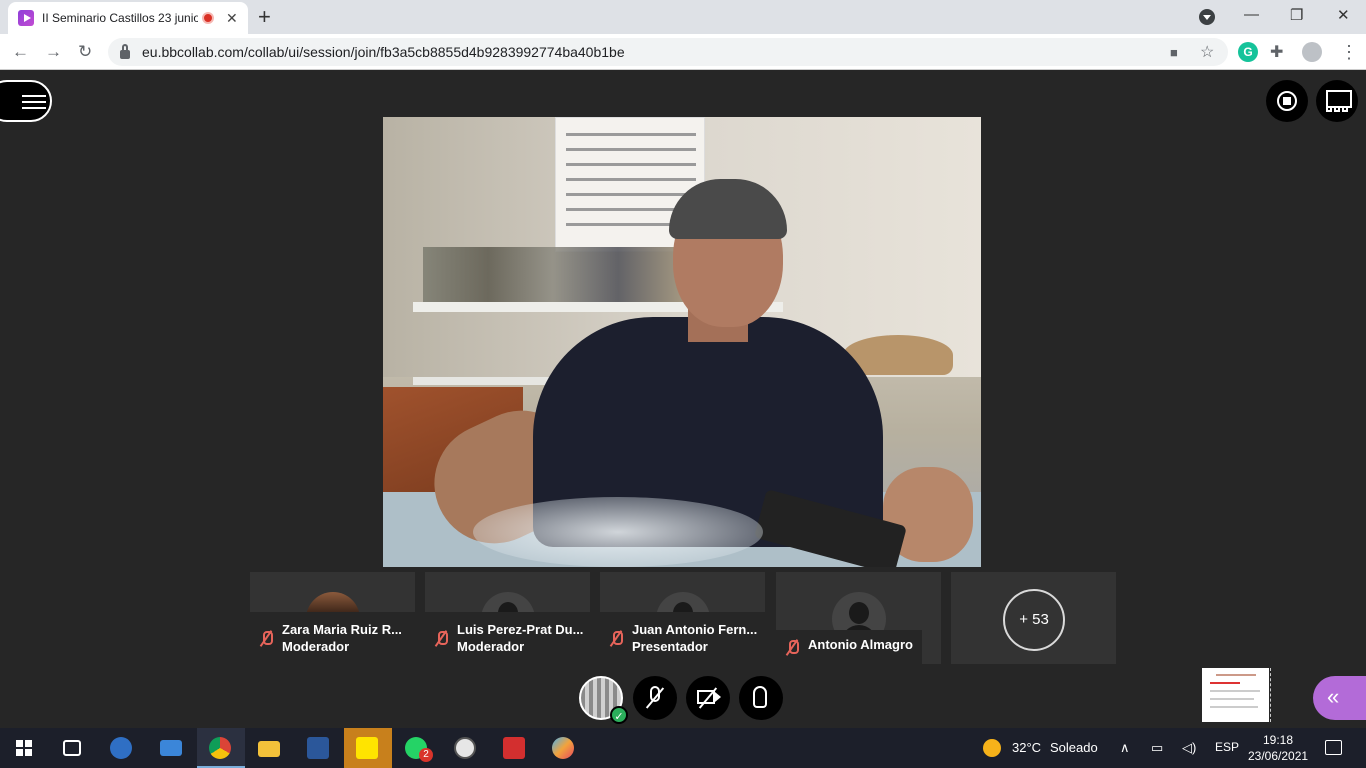 The width and height of the screenshot is (1366, 768). I want to click on stop-sharing-button, so click(1287, 101).